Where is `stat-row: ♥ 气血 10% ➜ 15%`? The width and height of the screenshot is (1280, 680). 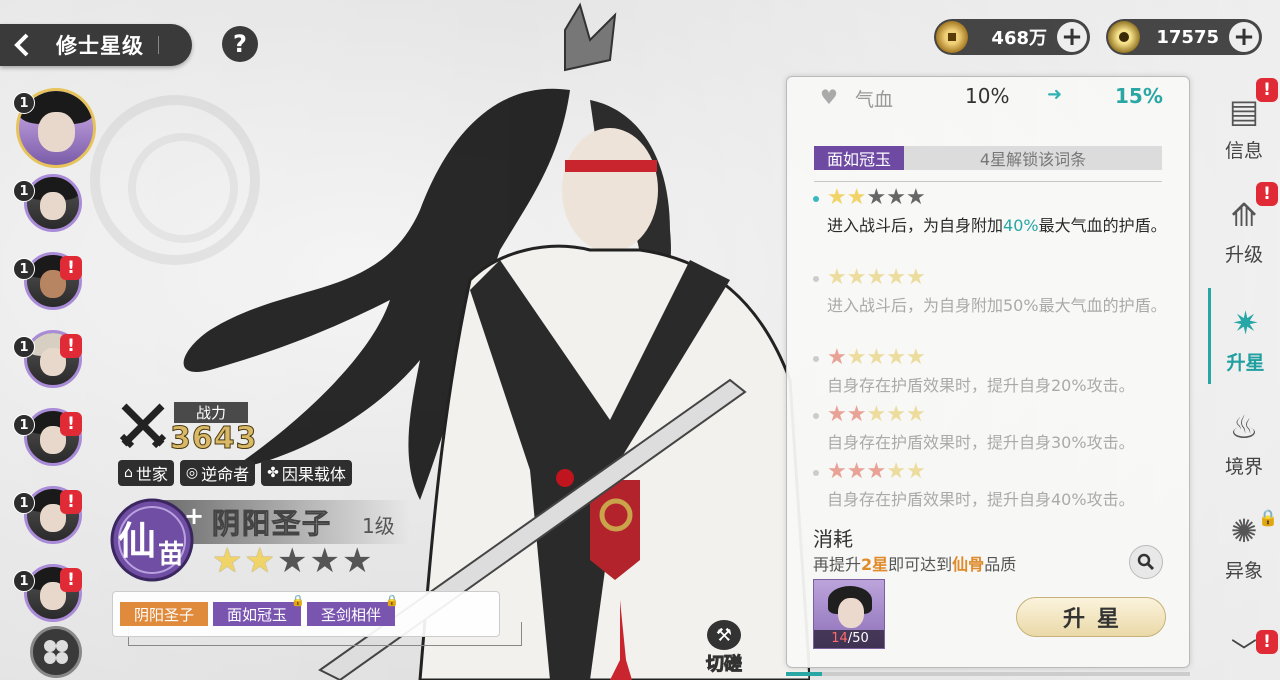
stat-row: ♥ 气血 10% ➜ 15% is located at coordinates (988, 96).